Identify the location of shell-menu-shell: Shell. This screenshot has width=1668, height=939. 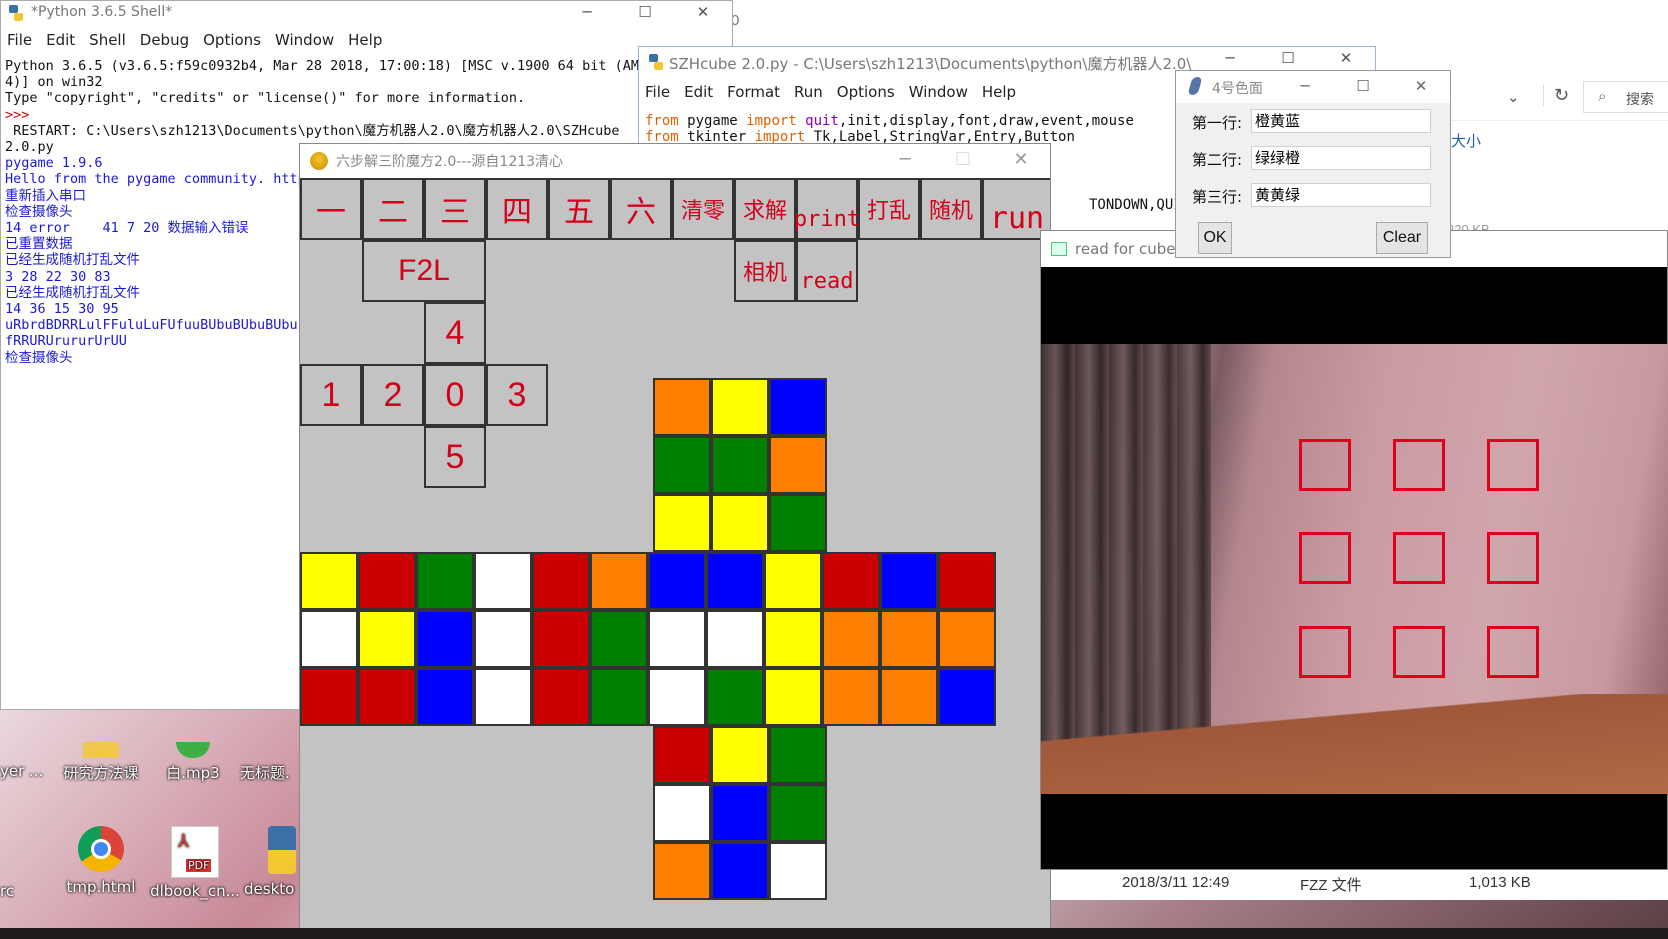
(108, 42).